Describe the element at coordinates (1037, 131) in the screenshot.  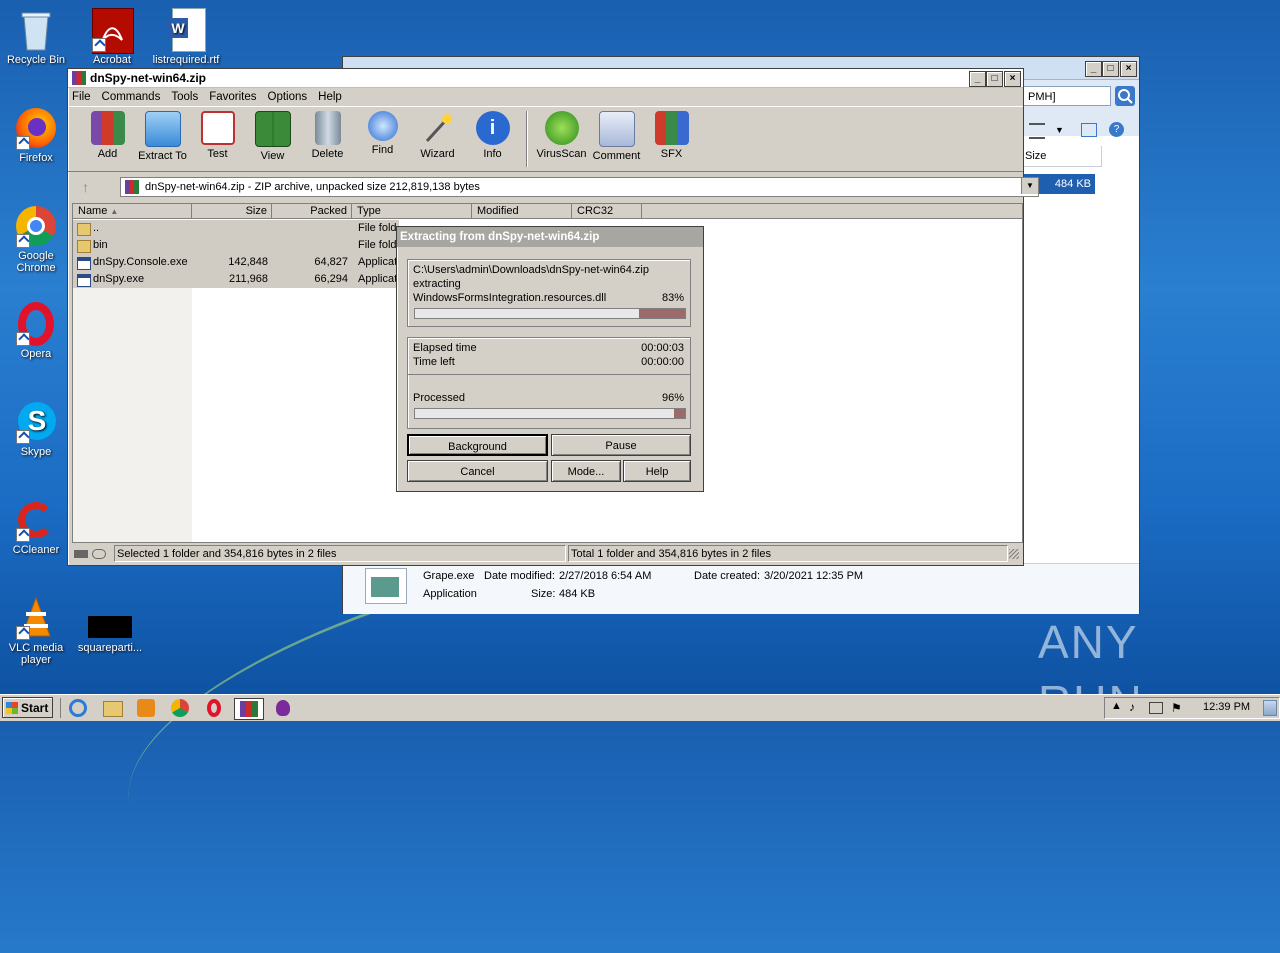
I see `views-icon` at that location.